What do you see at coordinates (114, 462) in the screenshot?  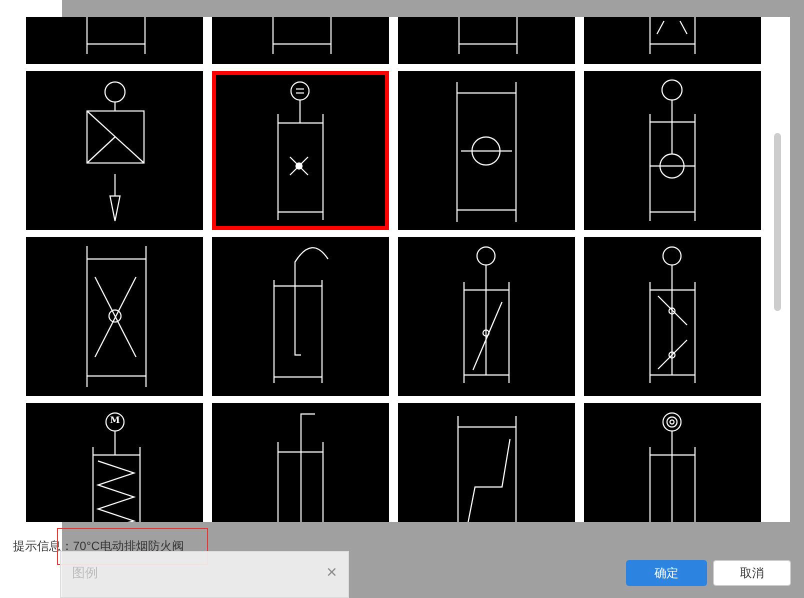 I see `symbol-tile: M` at bounding box center [114, 462].